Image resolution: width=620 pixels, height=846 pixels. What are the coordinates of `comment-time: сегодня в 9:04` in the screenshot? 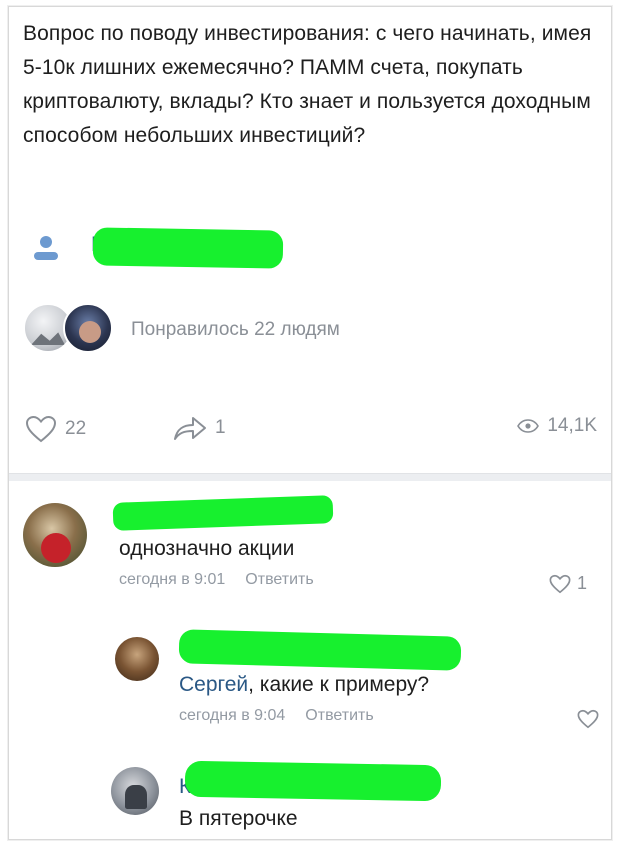 It's located at (232, 715).